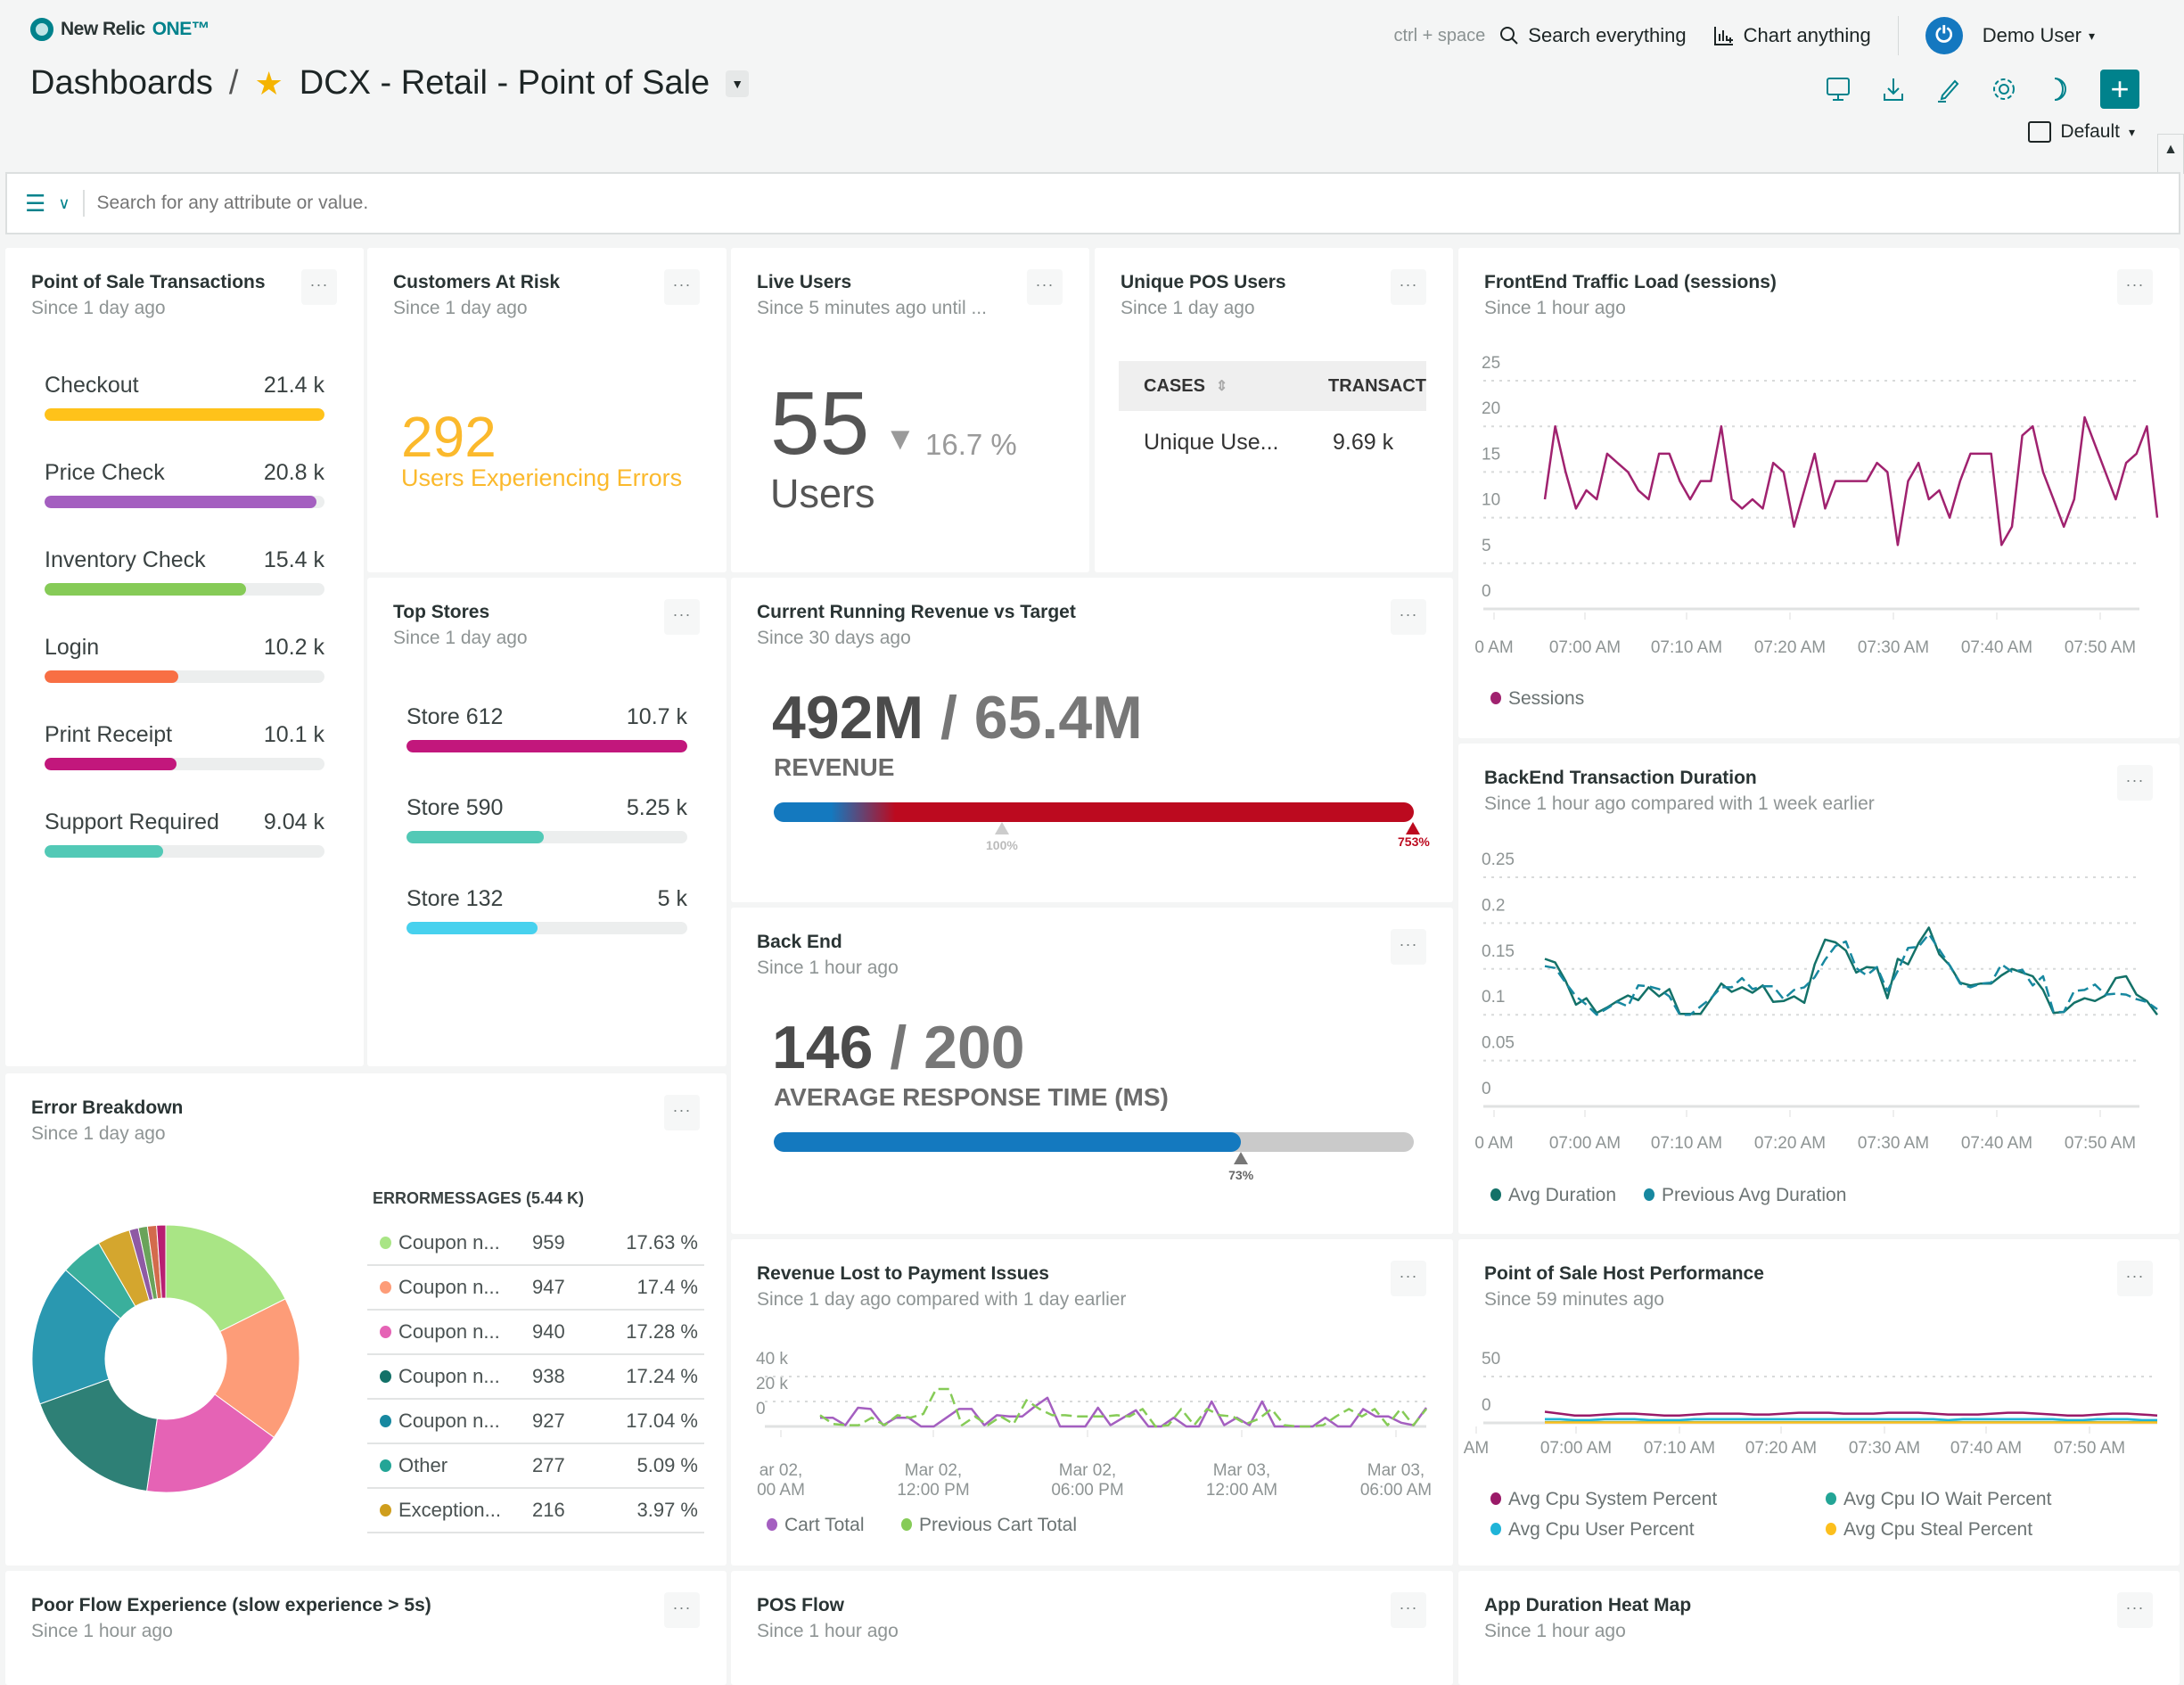 The height and width of the screenshot is (1685, 2184). Describe the element at coordinates (64, 204) in the screenshot. I see `chevron-down-icon: ∨` at that location.